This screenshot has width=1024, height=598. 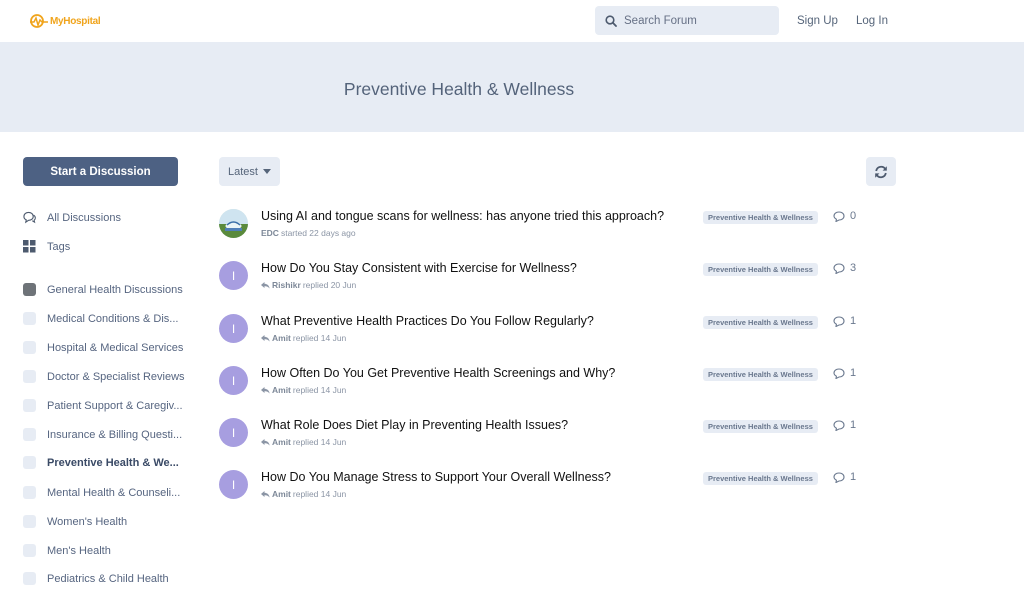 I want to click on discussion-meta: Rishikr replied 20 Jun, so click(x=308, y=285).